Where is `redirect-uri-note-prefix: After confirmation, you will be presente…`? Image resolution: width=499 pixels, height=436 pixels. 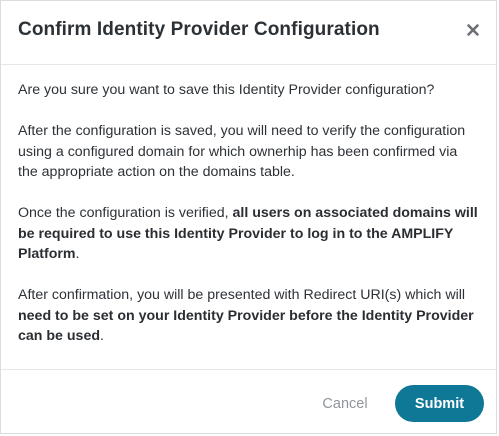 redirect-uri-note-prefix: After confirmation, you will be presente… is located at coordinates (242, 295).